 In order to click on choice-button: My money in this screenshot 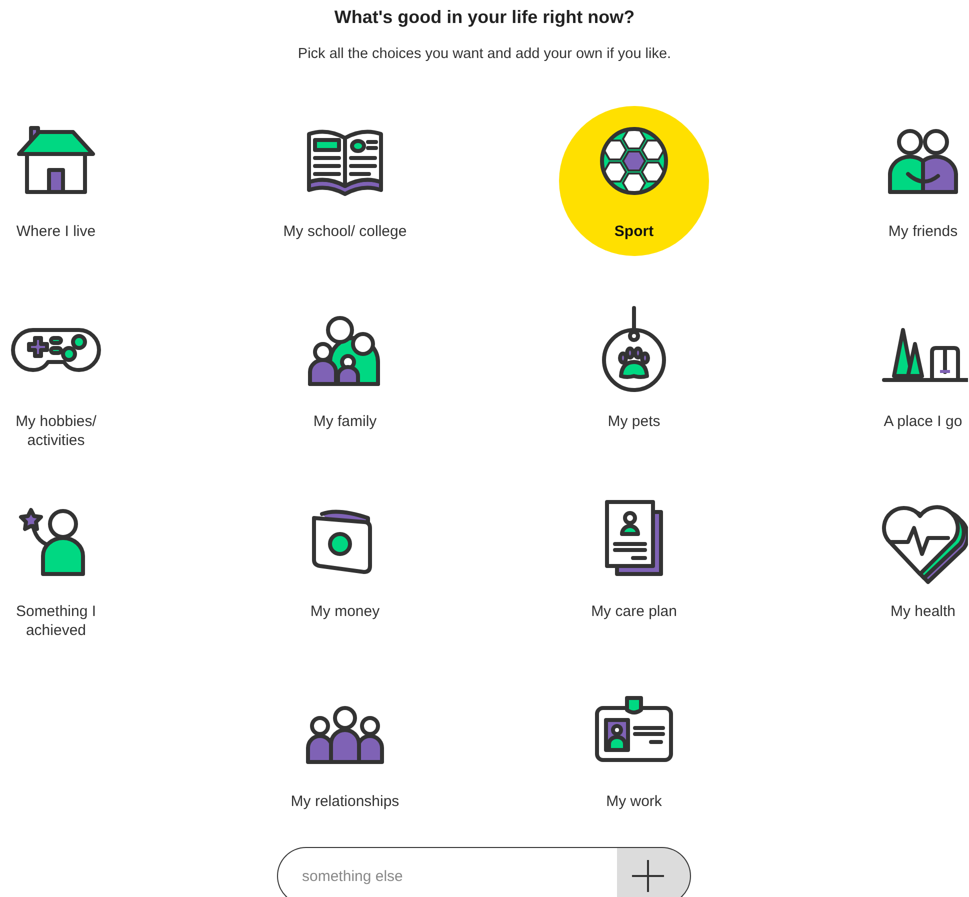, I will do `click(345, 561)`.